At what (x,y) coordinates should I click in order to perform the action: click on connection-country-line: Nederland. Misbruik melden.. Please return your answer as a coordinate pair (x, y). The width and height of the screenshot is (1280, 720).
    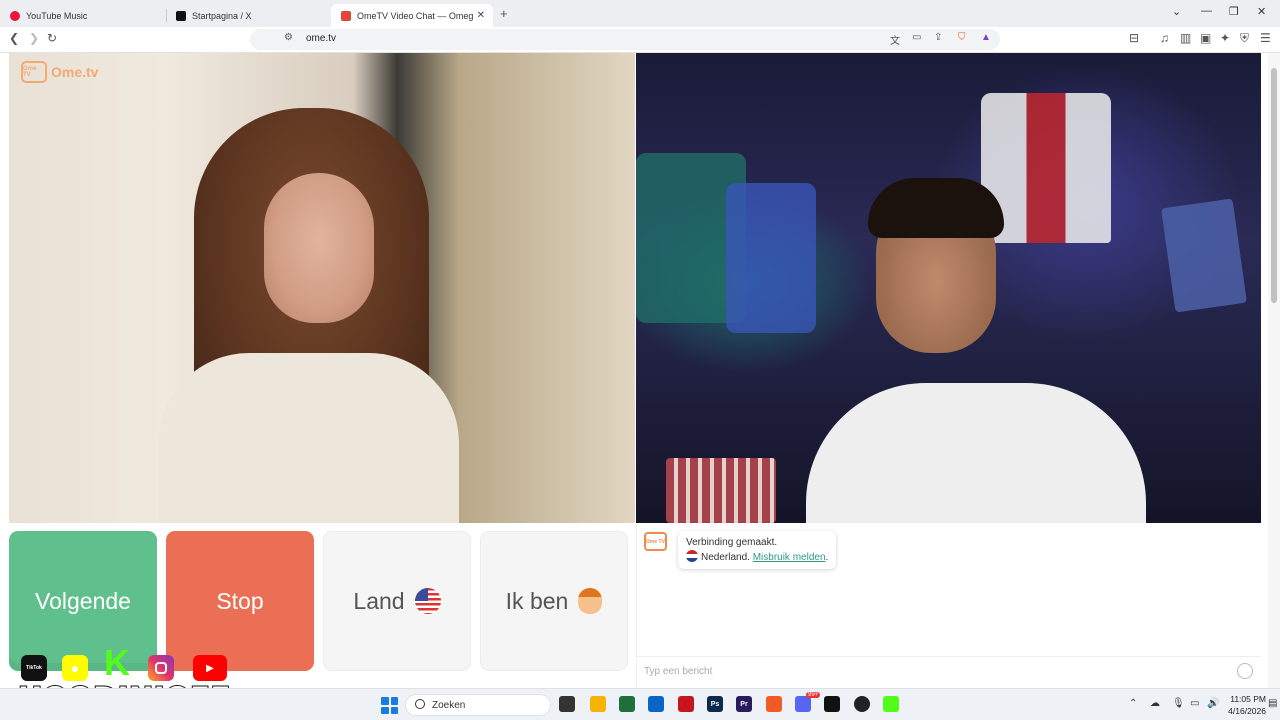
    Looking at the image, I should click on (757, 557).